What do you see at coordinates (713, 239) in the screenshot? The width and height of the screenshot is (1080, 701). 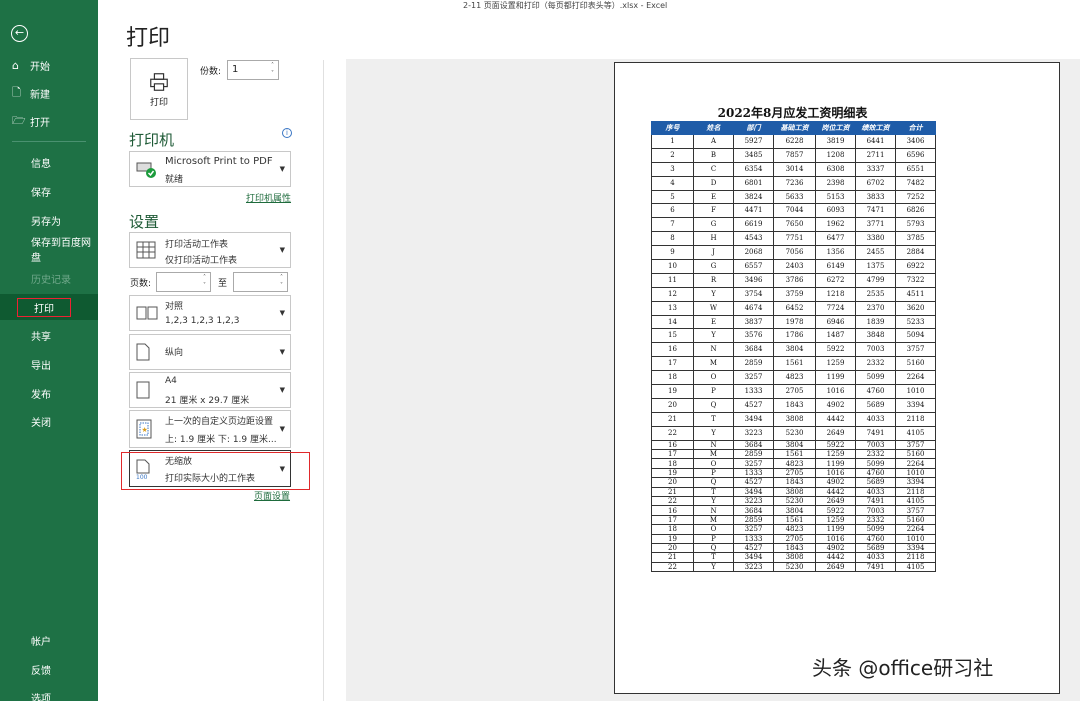 I see `table-cell: H` at bounding box center [713, 239].